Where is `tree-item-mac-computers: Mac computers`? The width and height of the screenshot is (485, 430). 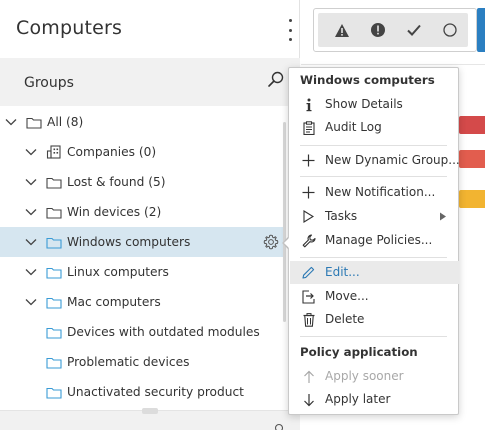 tree-item-mac-computers: Mac computers is located at coordinates (143, 302).